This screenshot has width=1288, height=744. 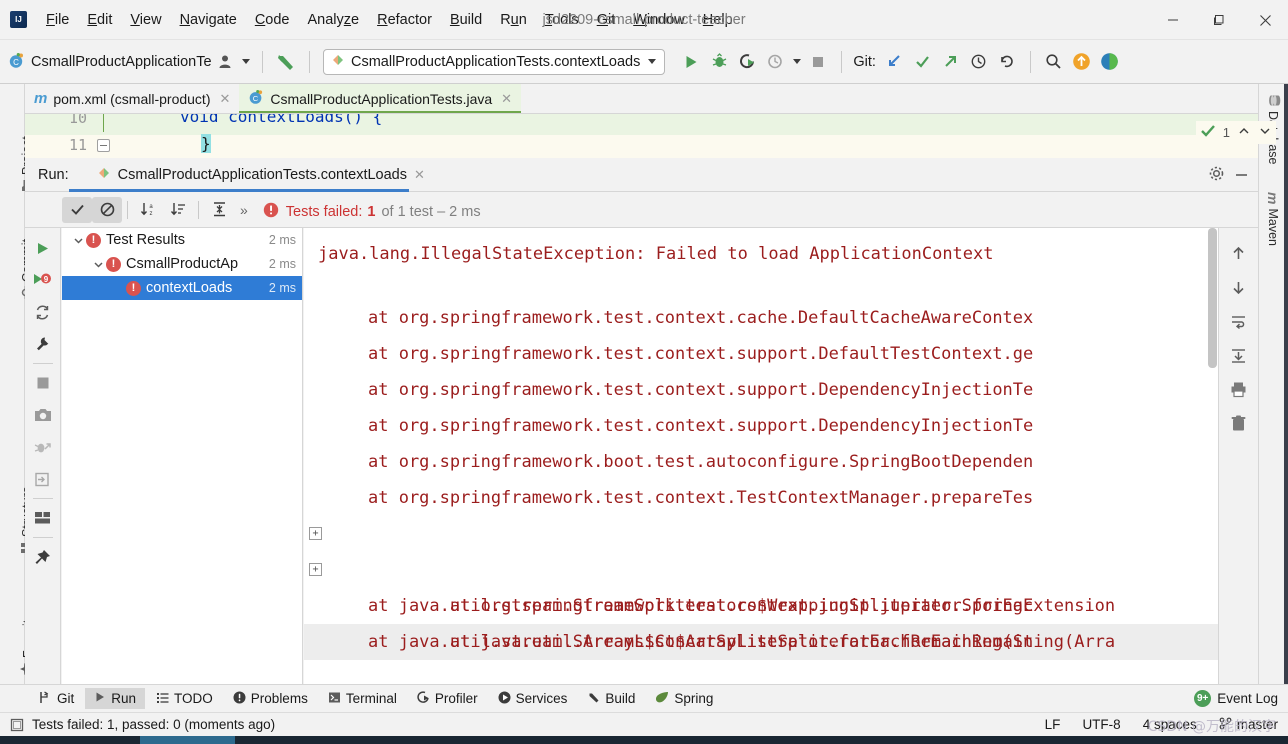 I want to click on inspection-widget: 1, so click(x=1235, y=132).